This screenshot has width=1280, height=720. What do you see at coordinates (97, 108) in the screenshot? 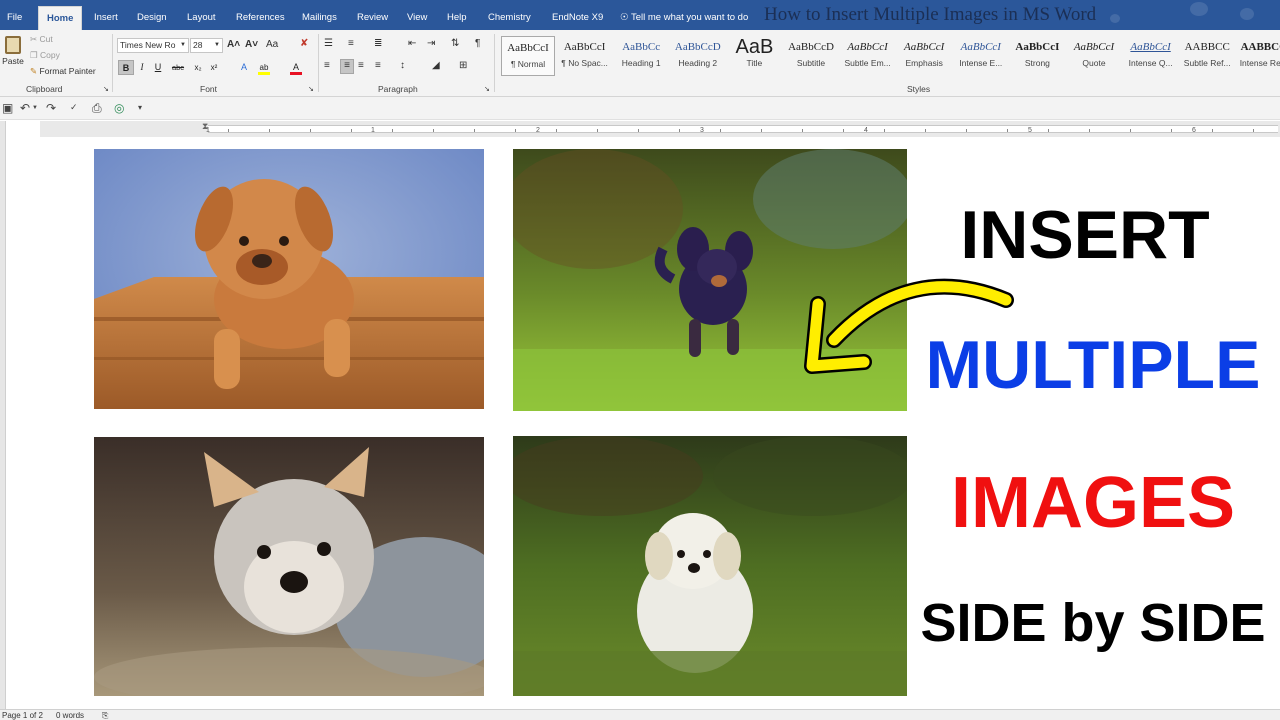
I see `print-preview-icon: ⎙` at bounding box center [97, 108].